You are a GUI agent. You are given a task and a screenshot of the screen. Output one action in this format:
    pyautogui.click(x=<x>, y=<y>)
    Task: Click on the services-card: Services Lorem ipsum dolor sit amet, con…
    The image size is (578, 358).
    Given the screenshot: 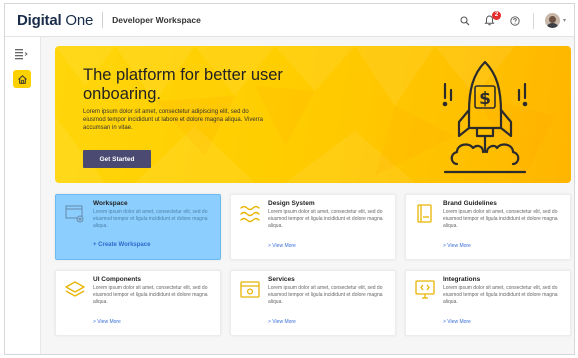 What is the action you would take?
    pyautogui.click(x=313, y=303)
    